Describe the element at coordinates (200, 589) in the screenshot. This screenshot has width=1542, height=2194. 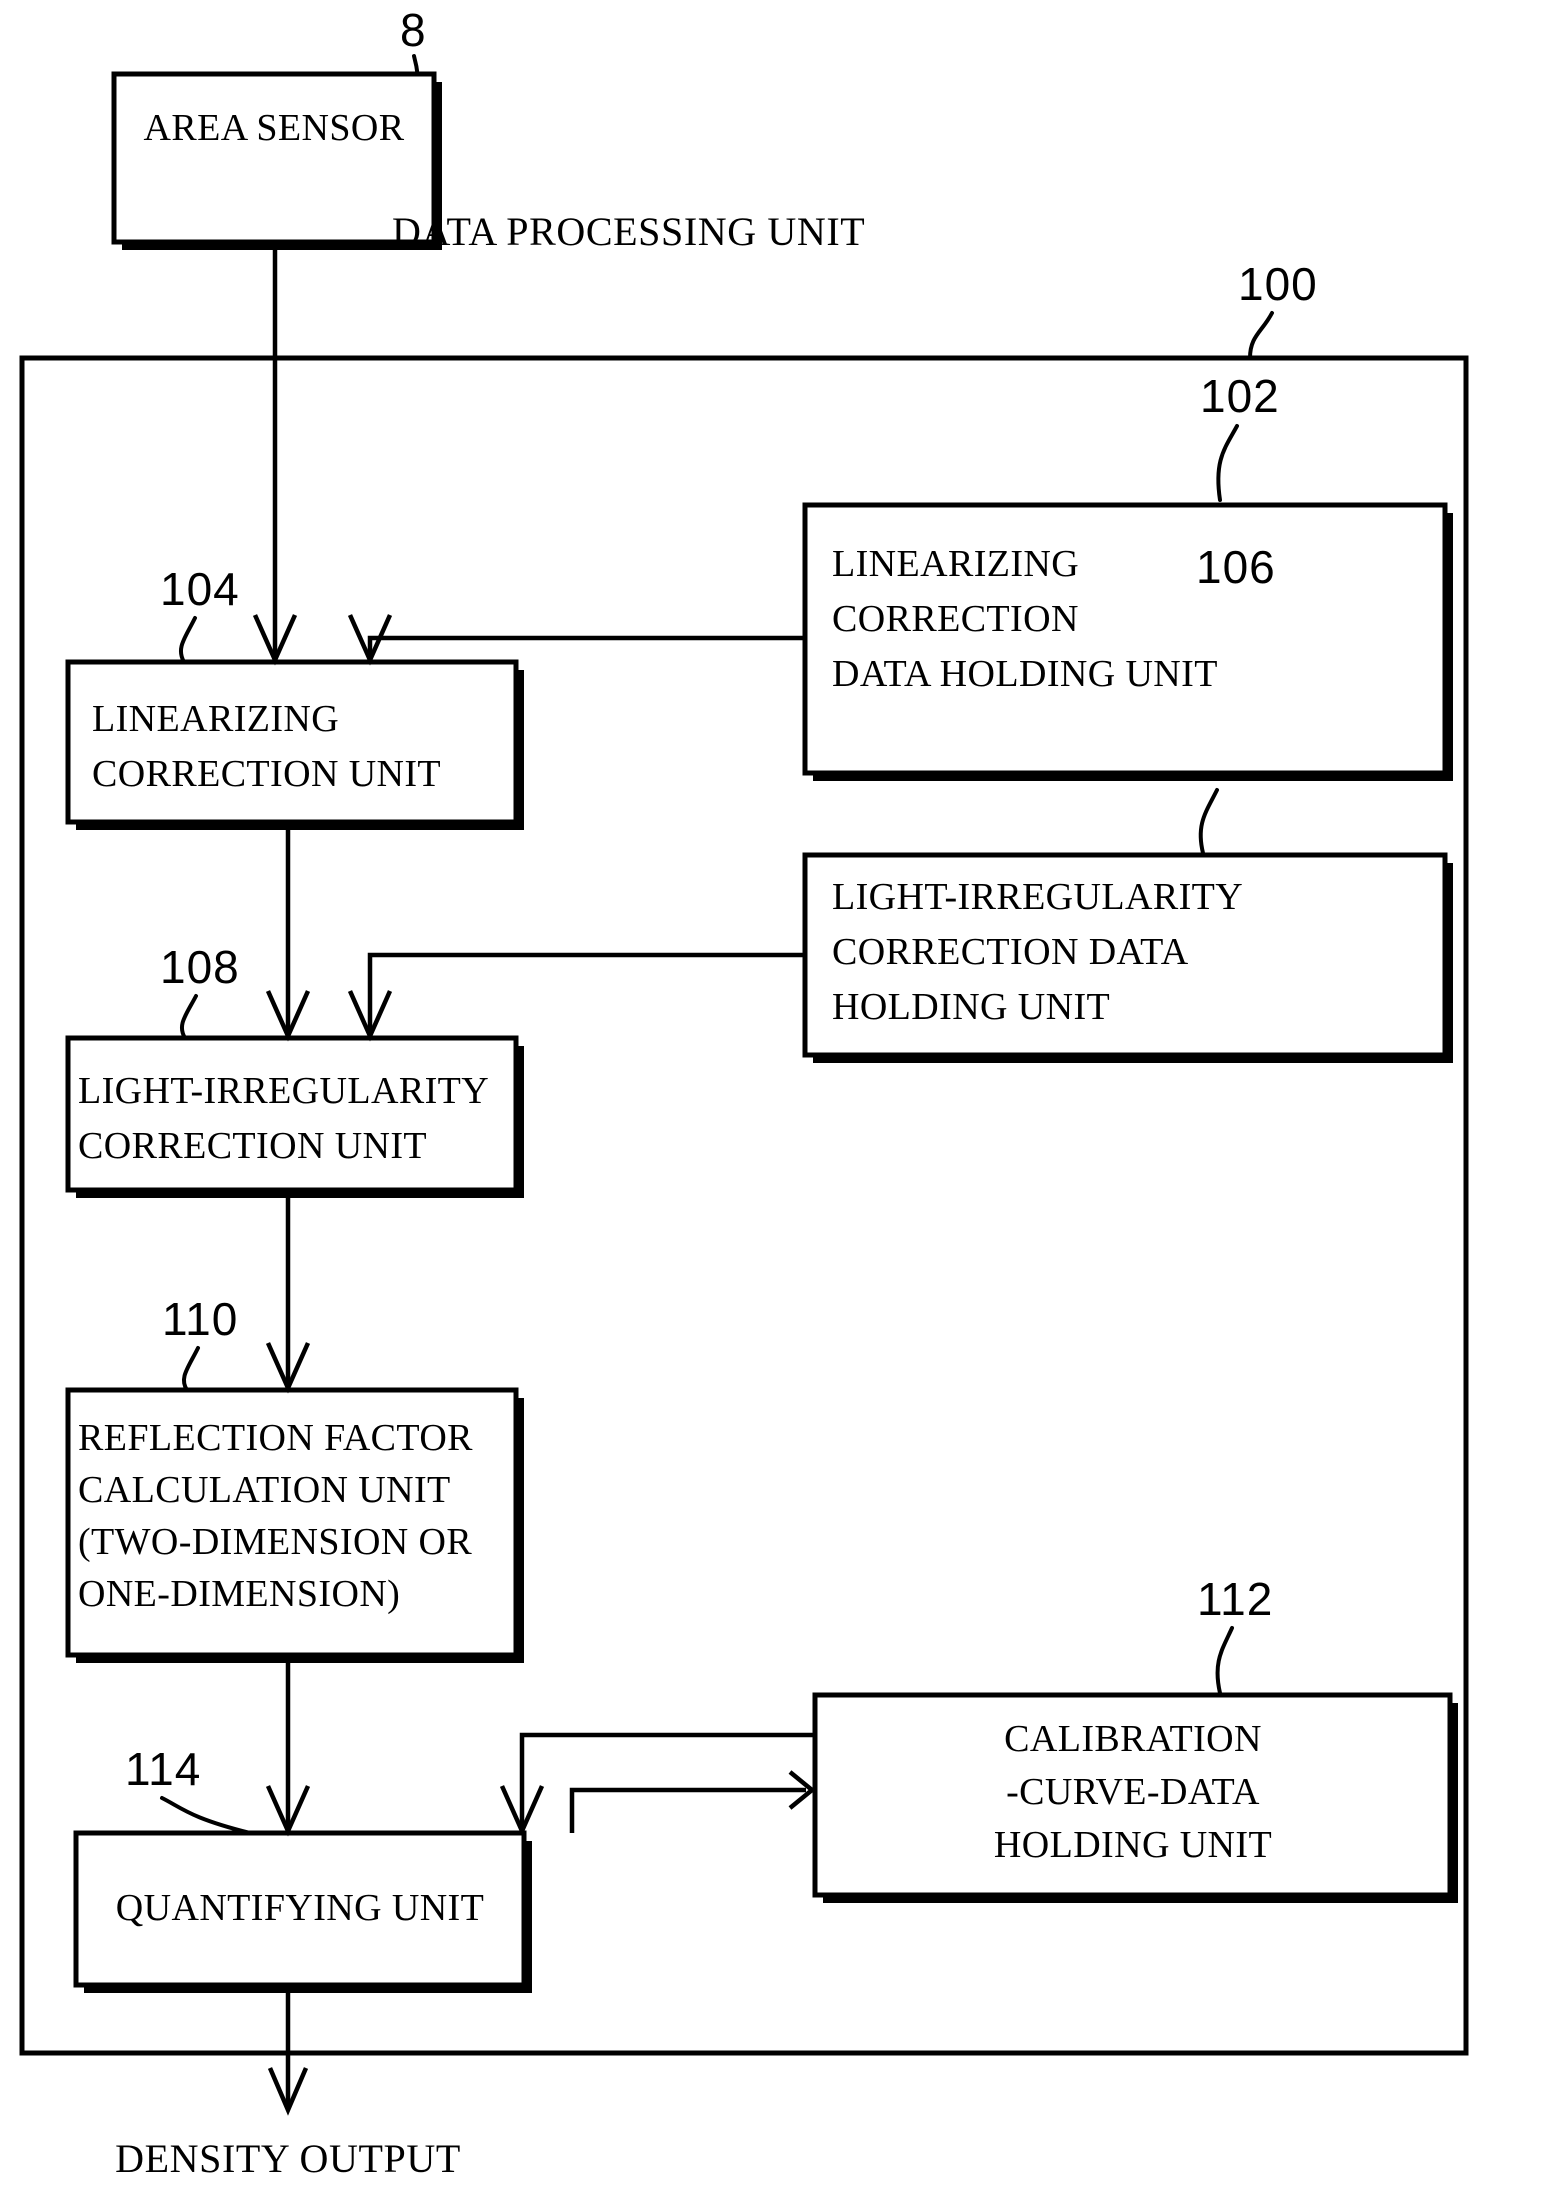
I see `ref-numeral-104: 104` at that location.